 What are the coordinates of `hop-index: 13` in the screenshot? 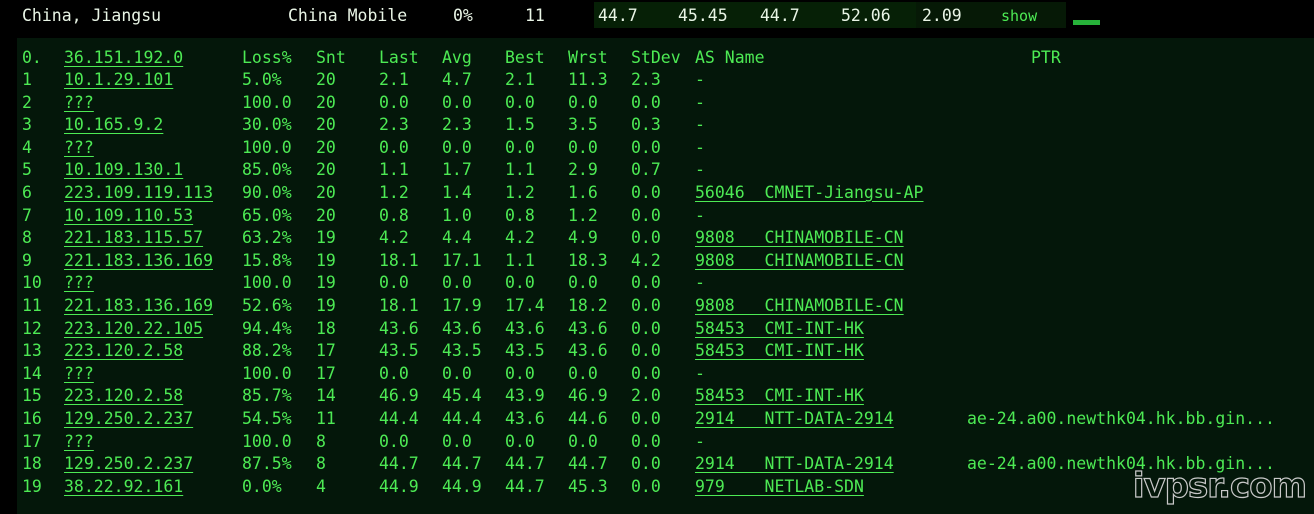 It's located at (32, 351).